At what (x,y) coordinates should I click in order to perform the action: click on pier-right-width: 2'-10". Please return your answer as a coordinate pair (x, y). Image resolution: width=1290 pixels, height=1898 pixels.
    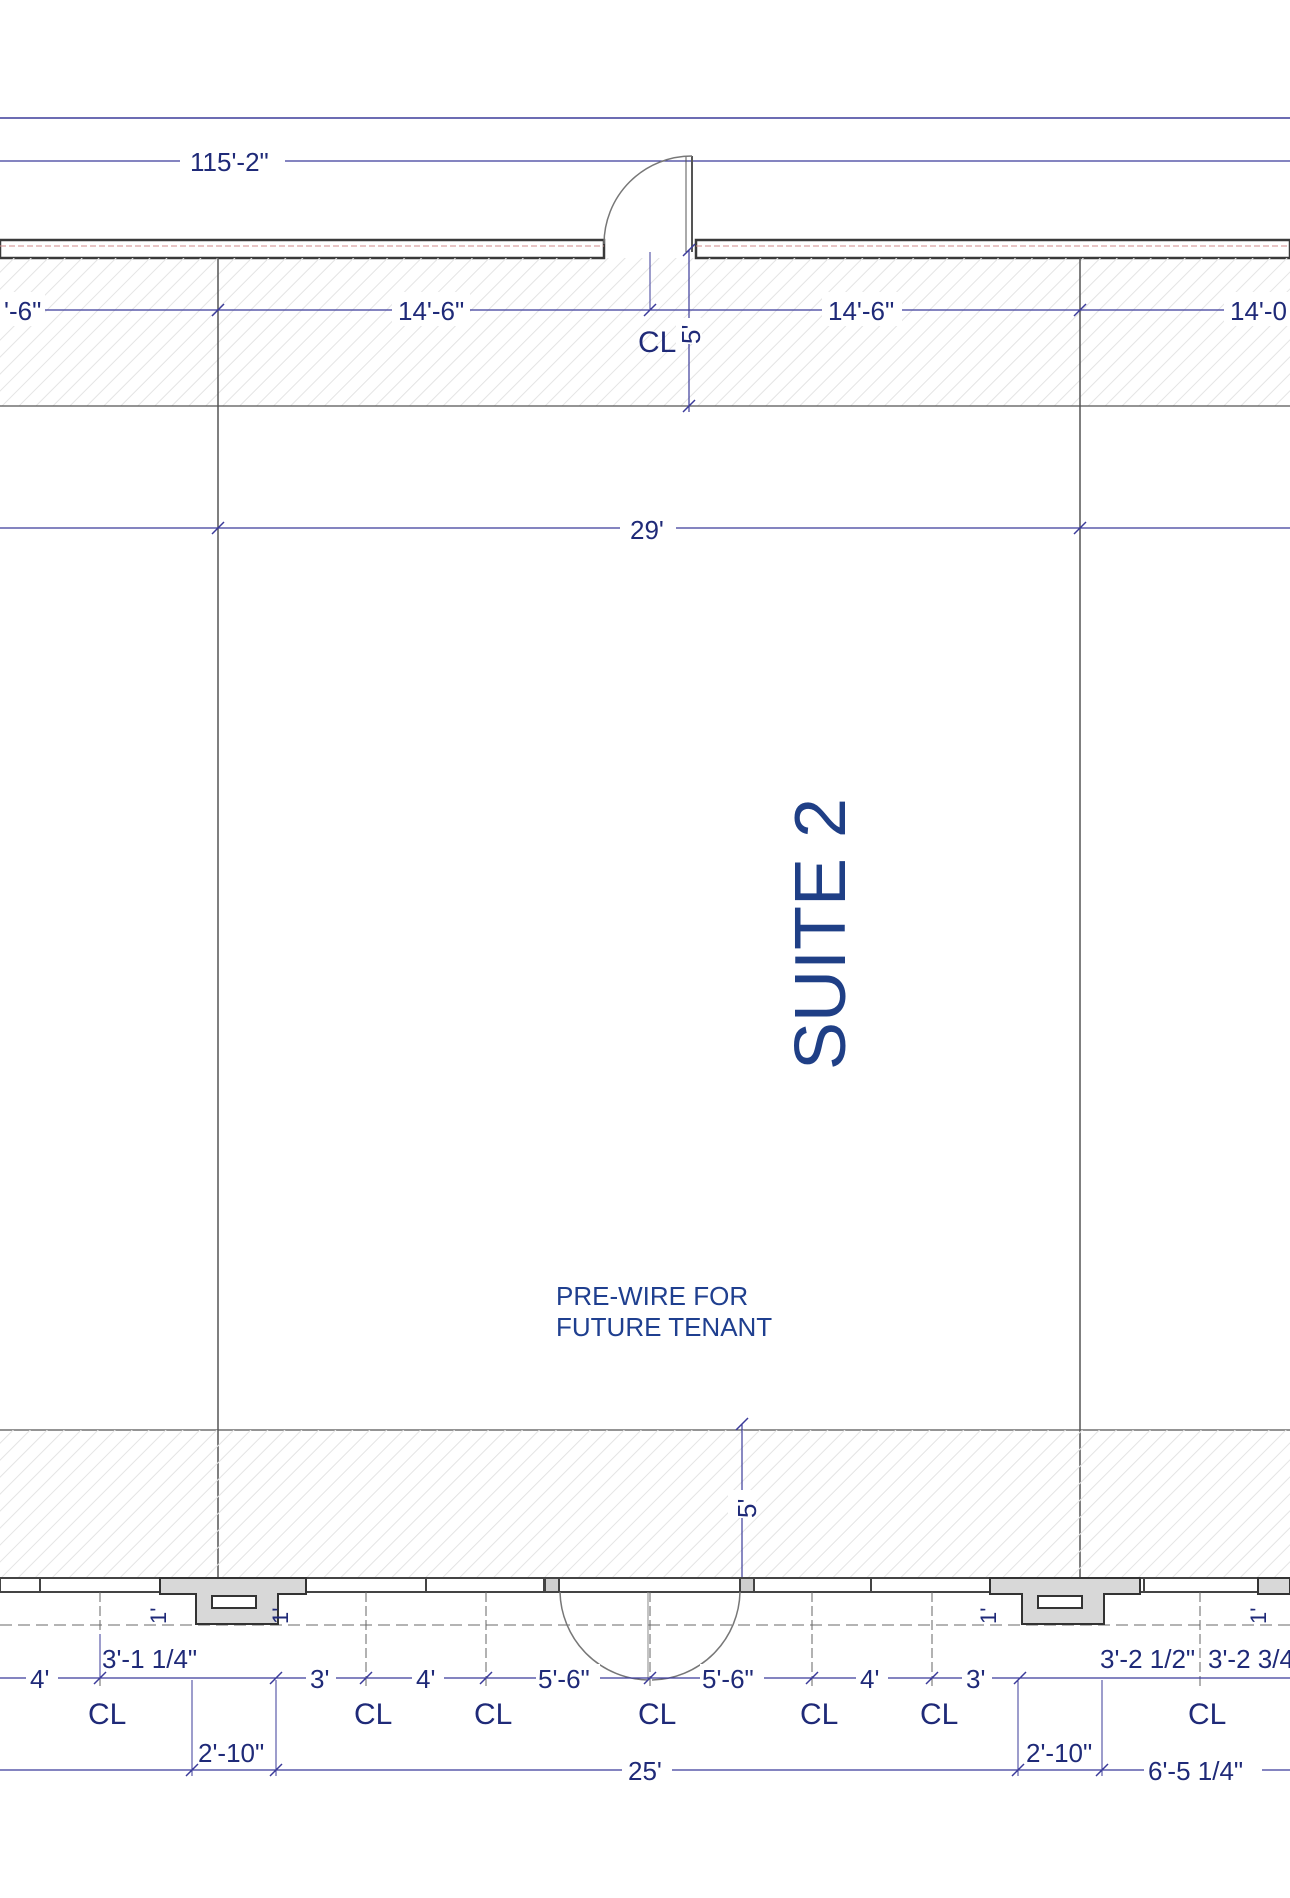
    Looking at the image, I should click on (1059, 1753).